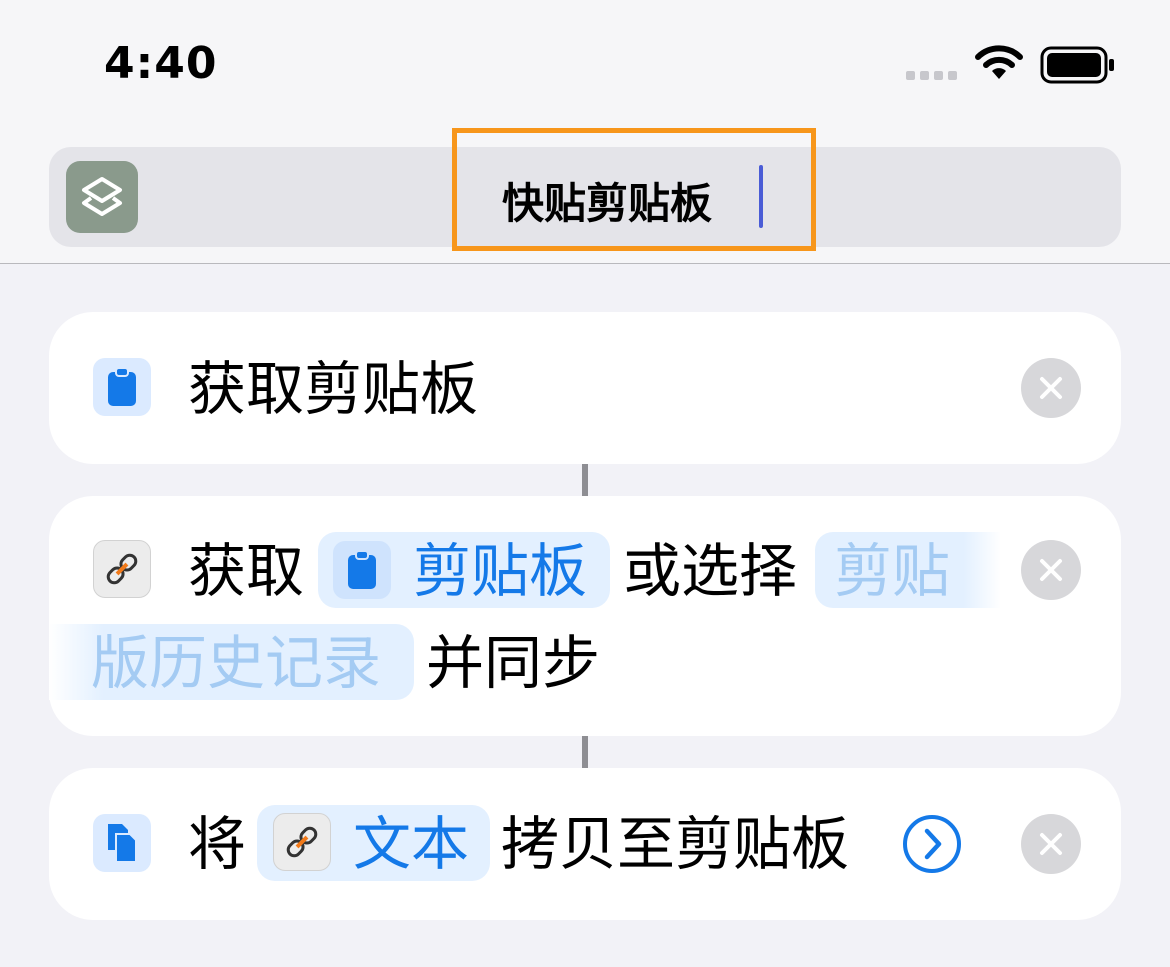  Describe the element at coordinates (634, 189) in the screenshot. I see `highlight-box` at that location.